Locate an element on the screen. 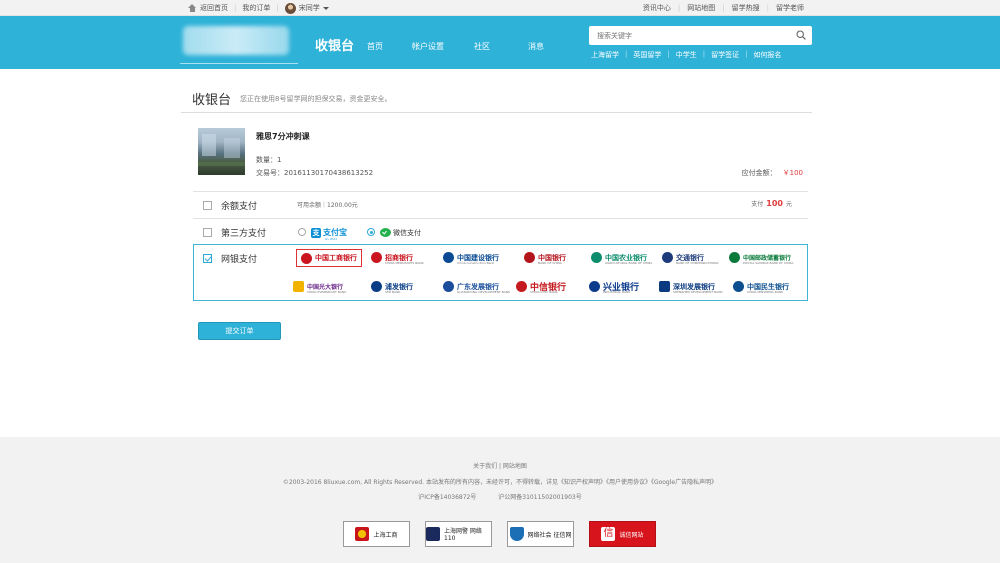  hot-keyword: 中学生 is located at coordinates (686, 55).